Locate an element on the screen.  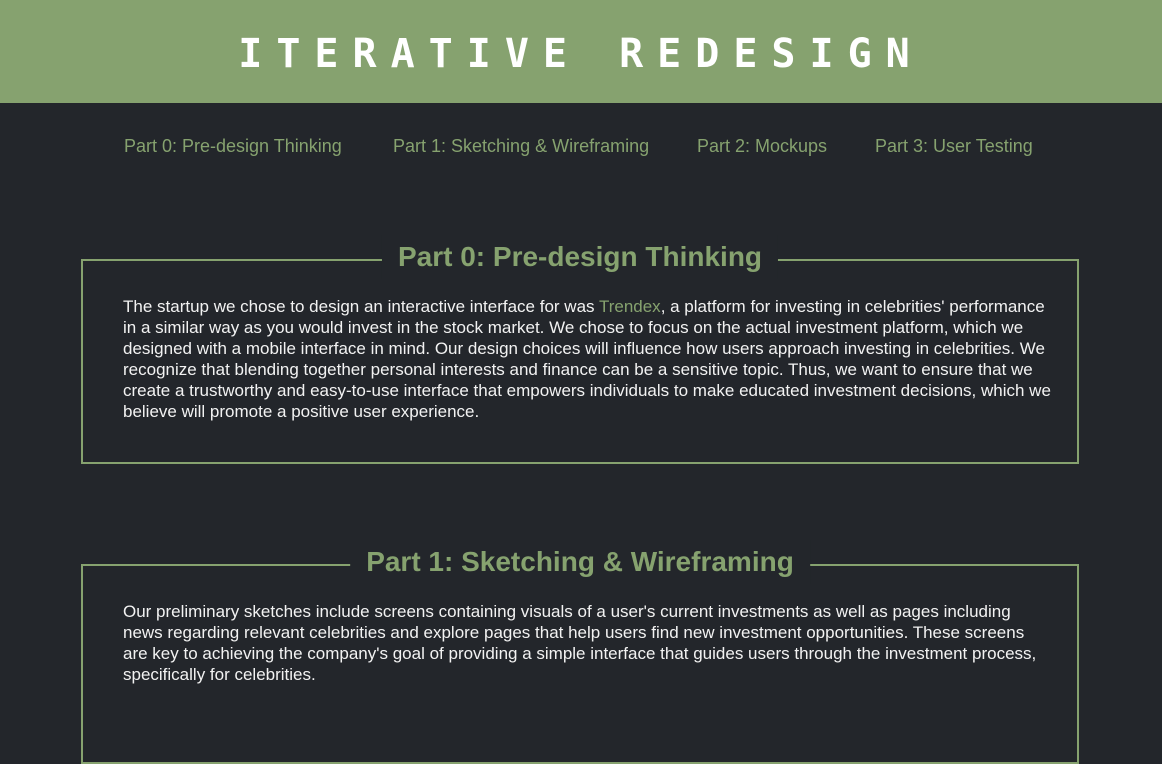
page-header: Iterative Redesign is located at coordinates (581, 51).